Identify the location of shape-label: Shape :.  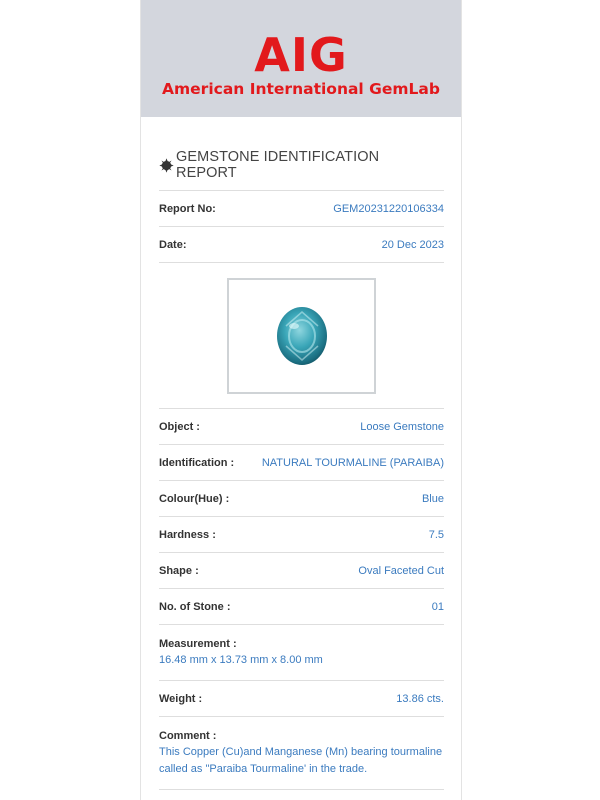
(179, 570).